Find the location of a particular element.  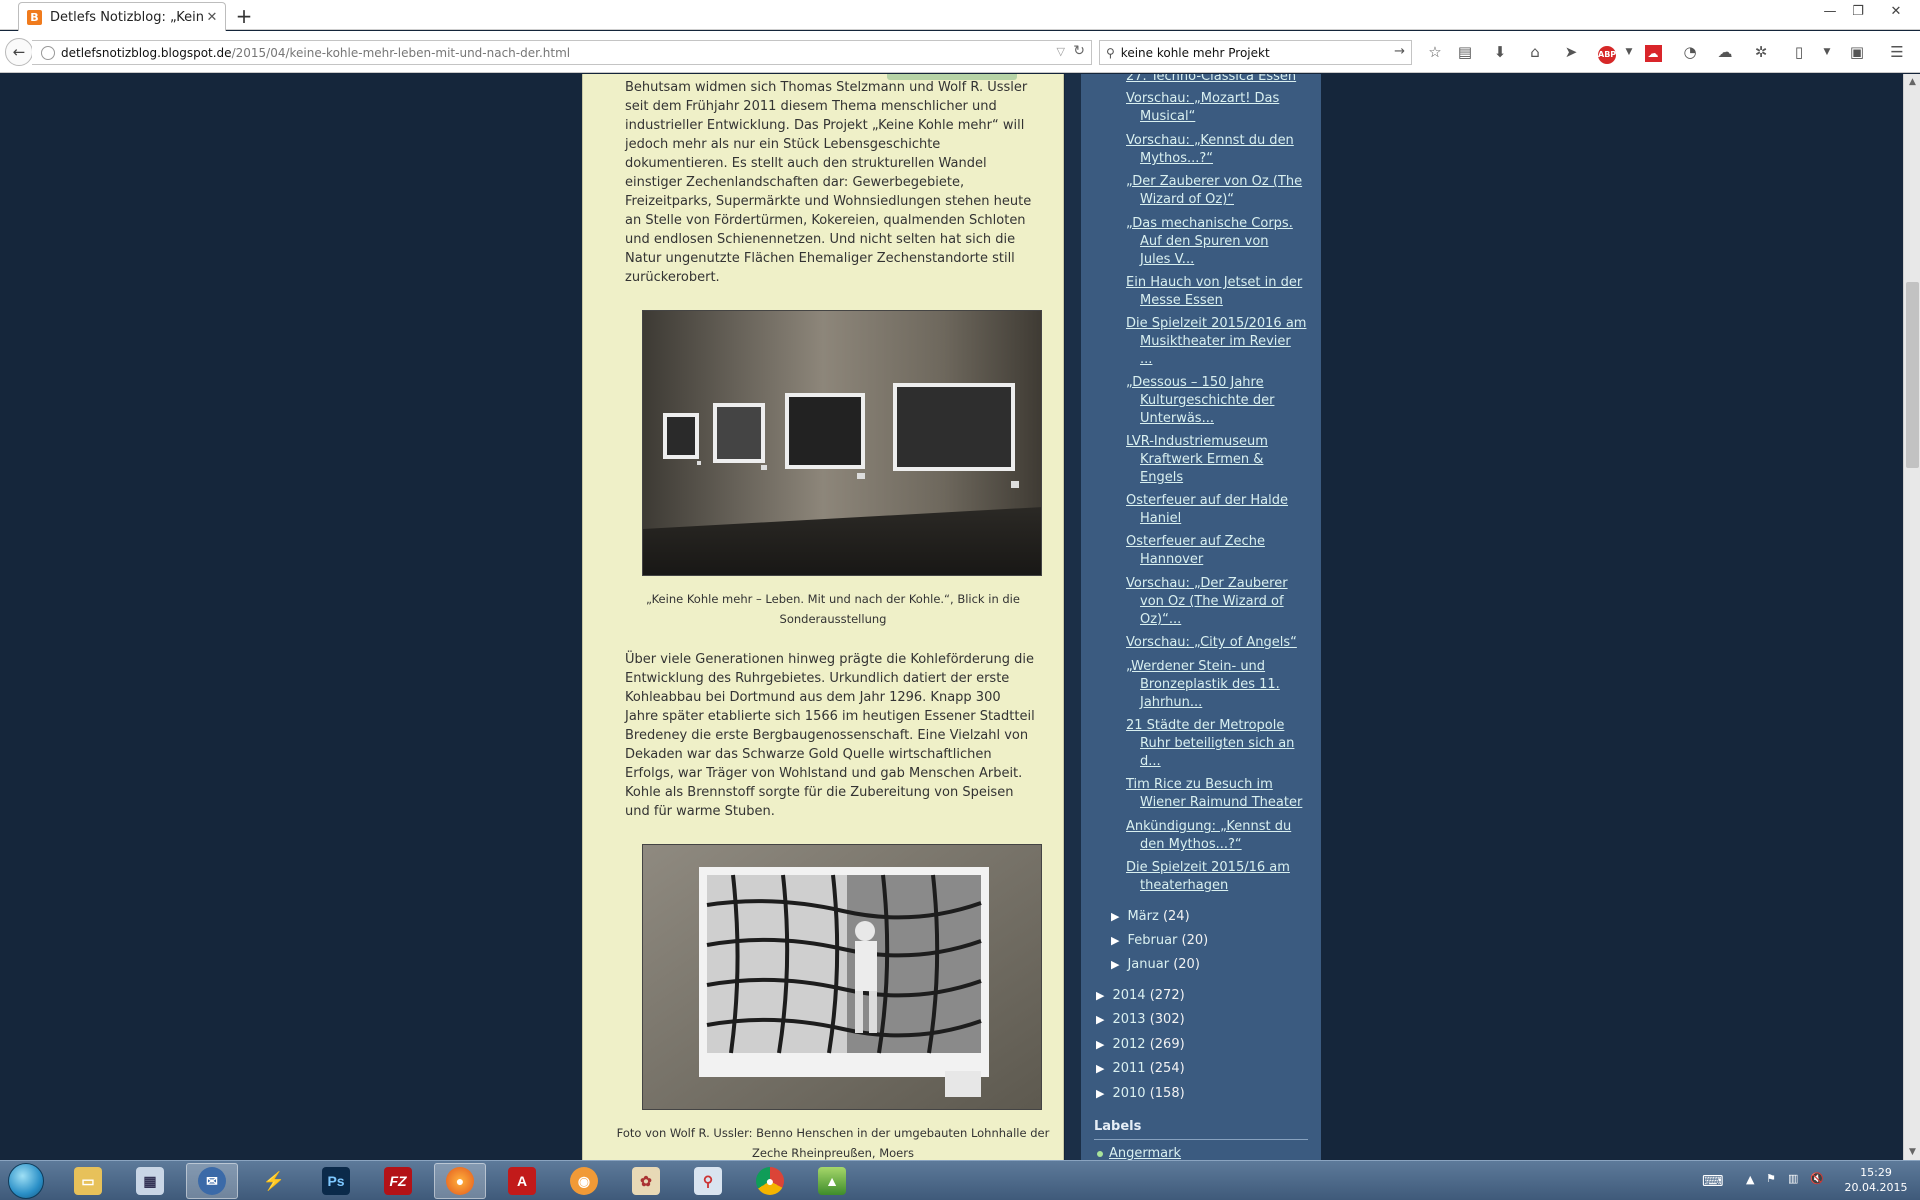

browser-tab: B Detlefs Notizblog: „Keine K... ✕ is located at coordinates (122, 16).